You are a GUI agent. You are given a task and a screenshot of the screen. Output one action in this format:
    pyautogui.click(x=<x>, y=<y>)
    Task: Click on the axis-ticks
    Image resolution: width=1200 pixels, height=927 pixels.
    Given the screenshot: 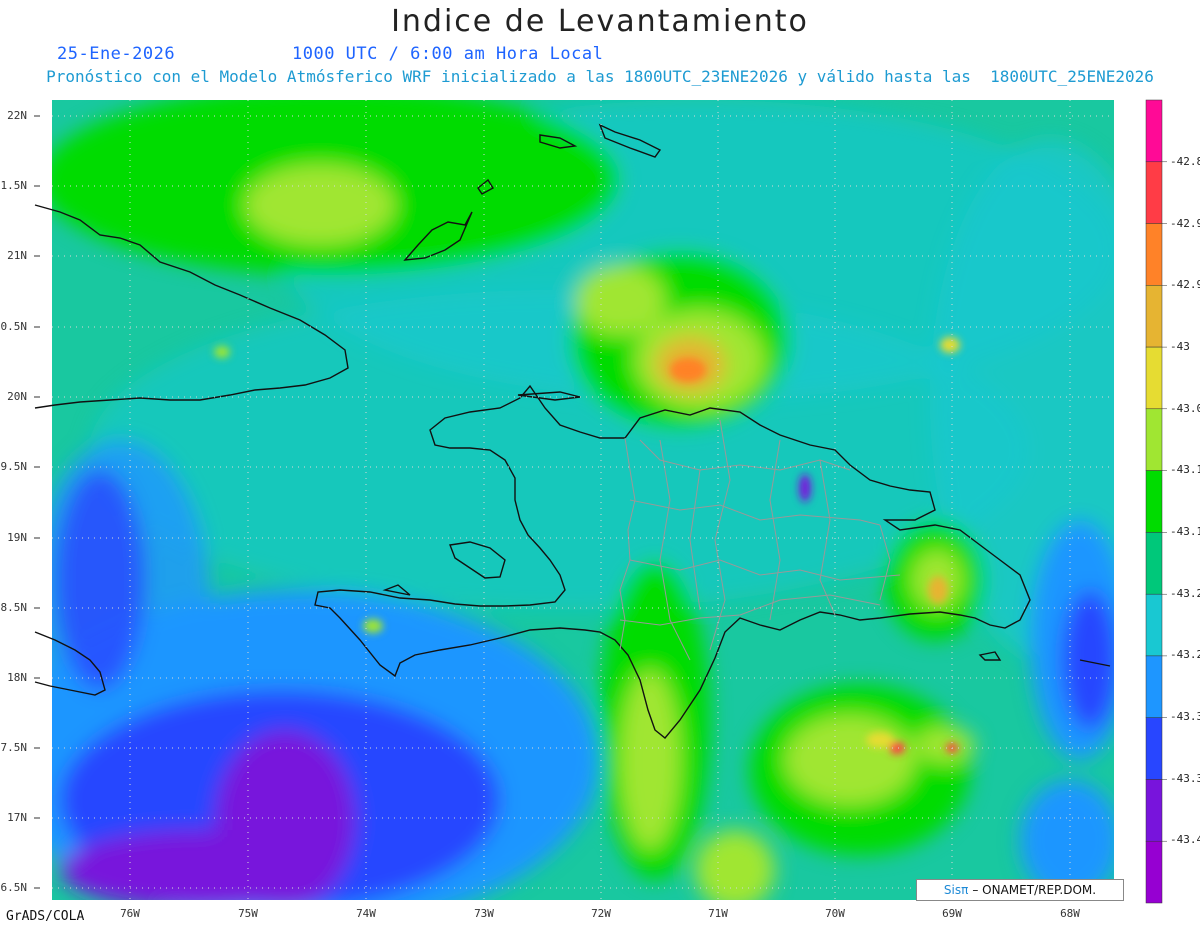 What is the action you would take?
    pyautogui.click(x=37, y=502)
    